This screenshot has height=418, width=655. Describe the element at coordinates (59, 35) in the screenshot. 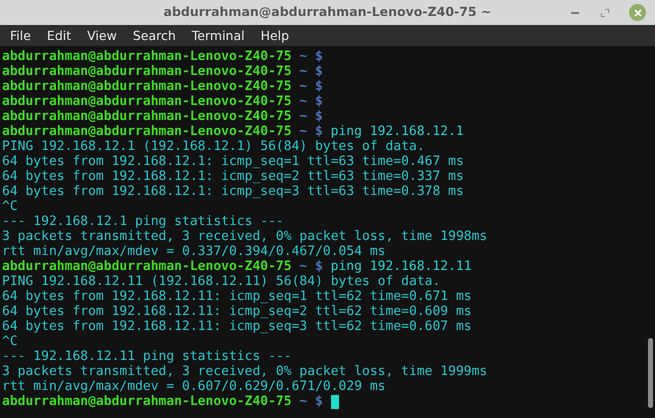

I see `menu-item: Edit` at that location.